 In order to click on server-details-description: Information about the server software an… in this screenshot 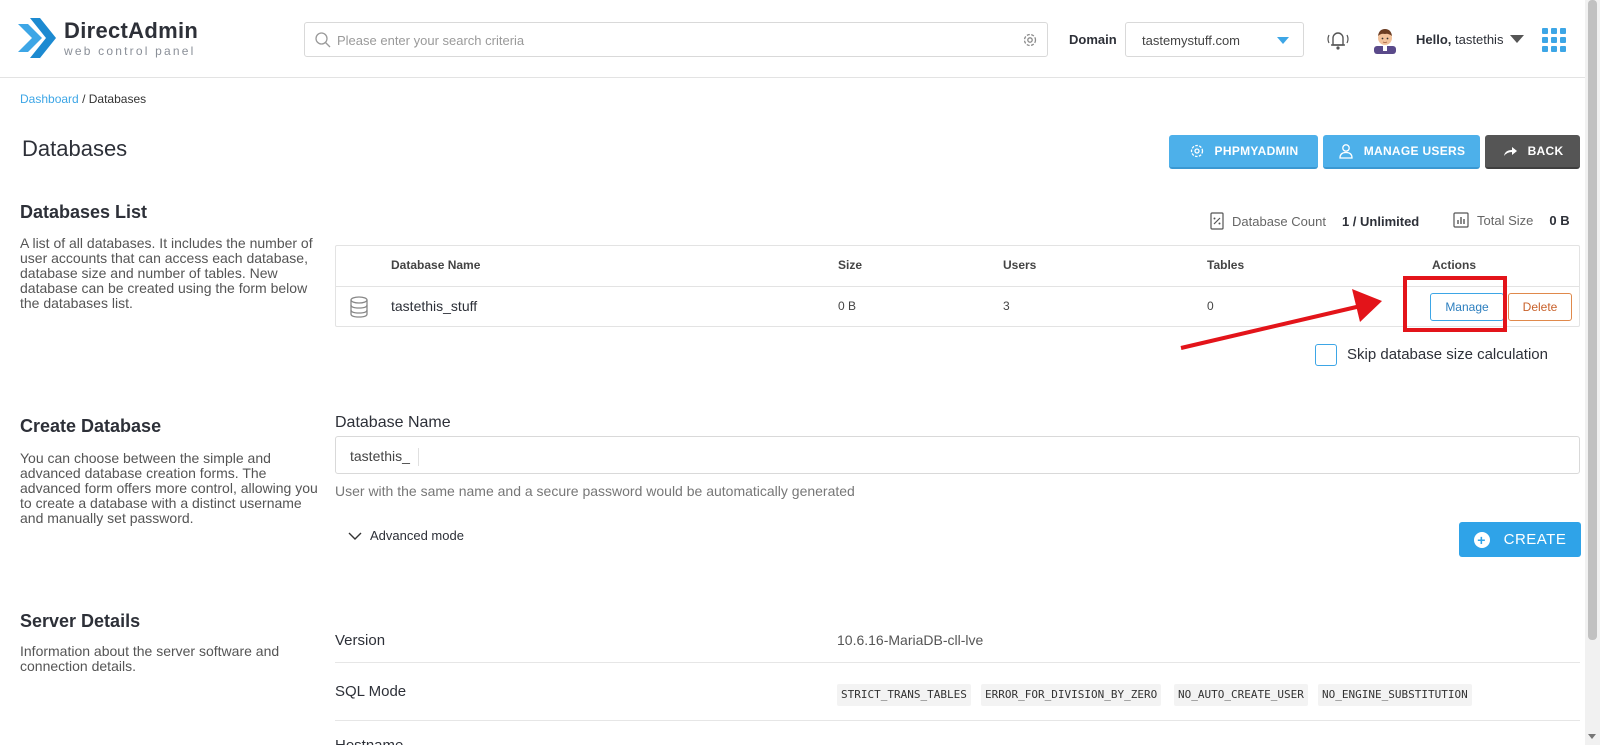, I will do `click(150, 658)`.